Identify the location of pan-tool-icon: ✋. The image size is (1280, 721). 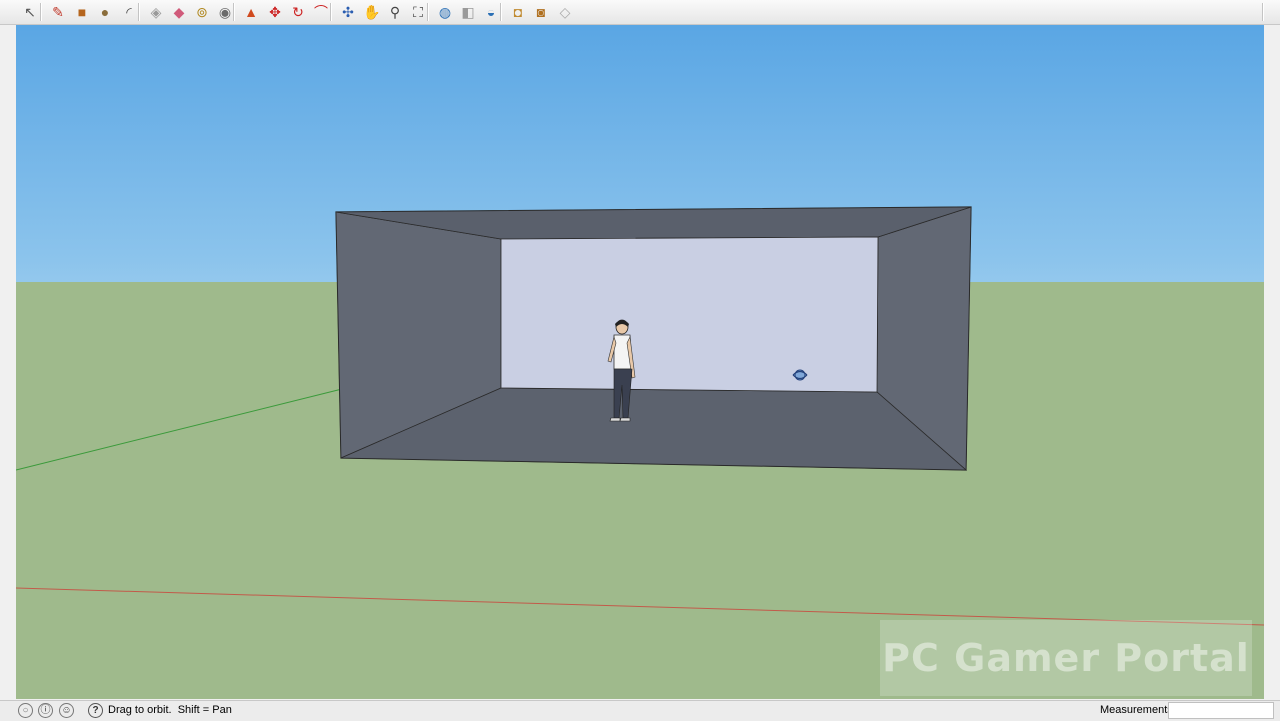
(372, 12).